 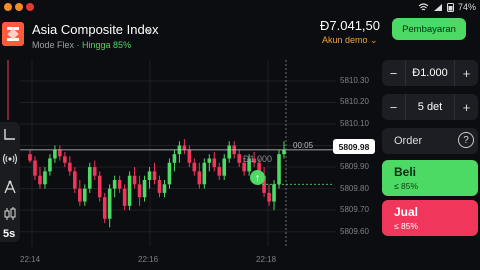 What do you see at coordinates (450, 7) in the screenshot?
I see `battery-icon` at bounding box center [450, 7].